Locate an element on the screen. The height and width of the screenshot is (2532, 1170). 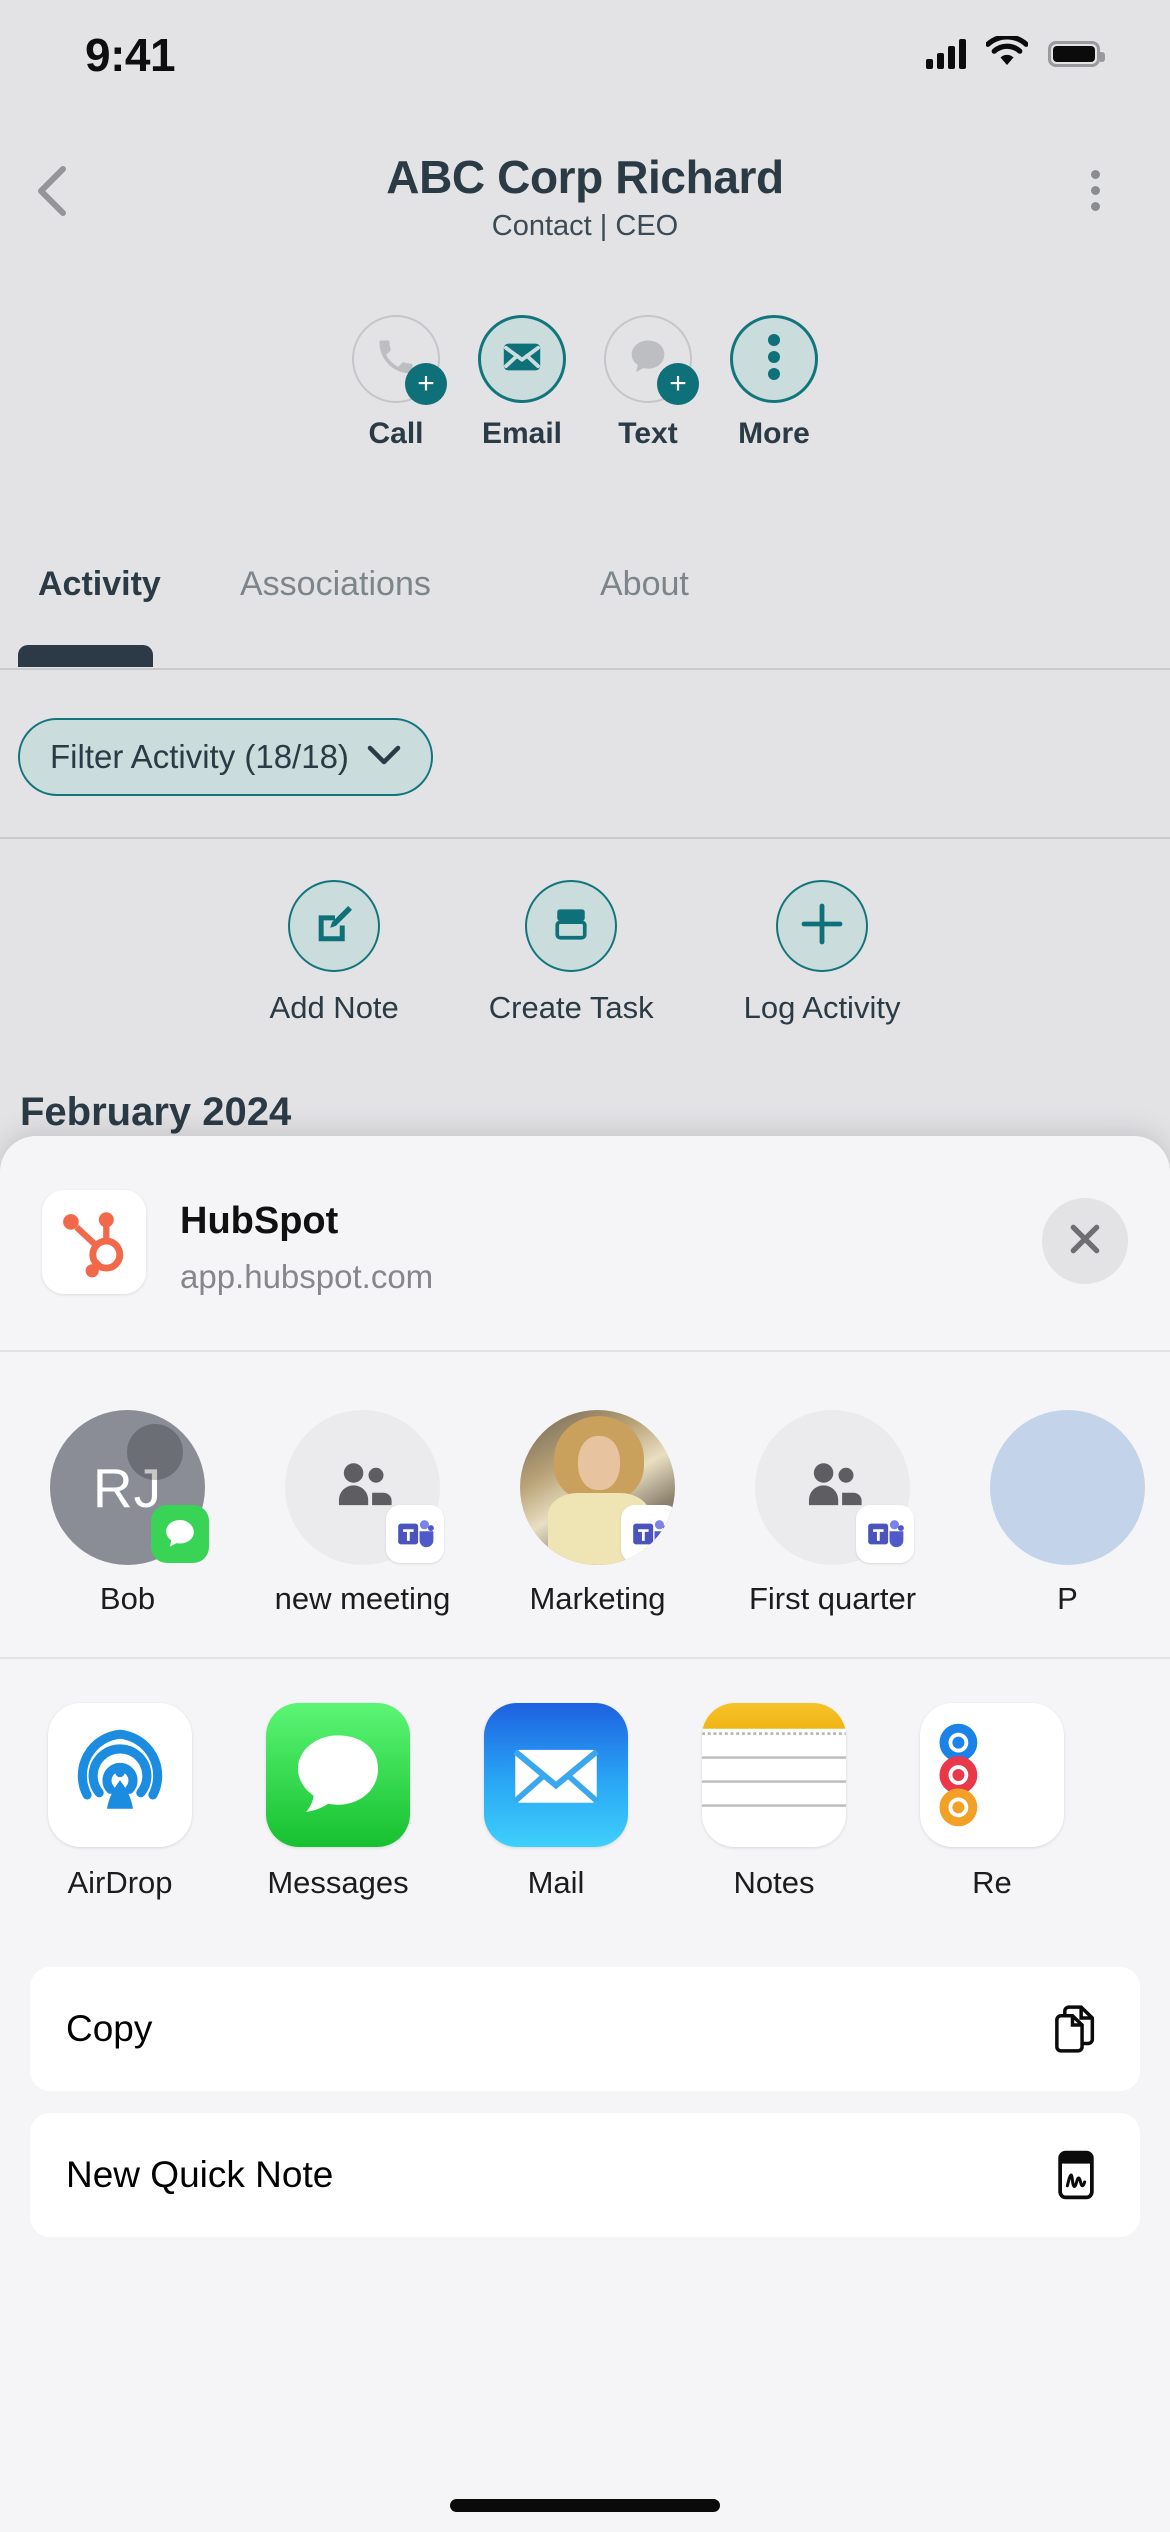
action-label: Copy is located at coordinates (109, 2028).